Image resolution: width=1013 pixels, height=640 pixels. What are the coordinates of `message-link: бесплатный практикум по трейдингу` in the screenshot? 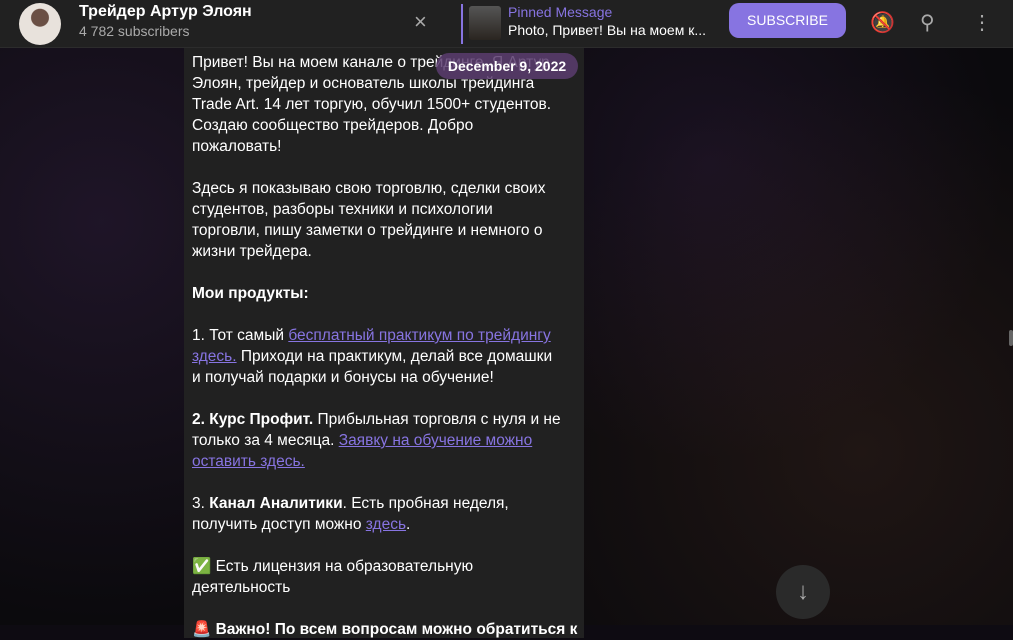 It's located at (419, 335).